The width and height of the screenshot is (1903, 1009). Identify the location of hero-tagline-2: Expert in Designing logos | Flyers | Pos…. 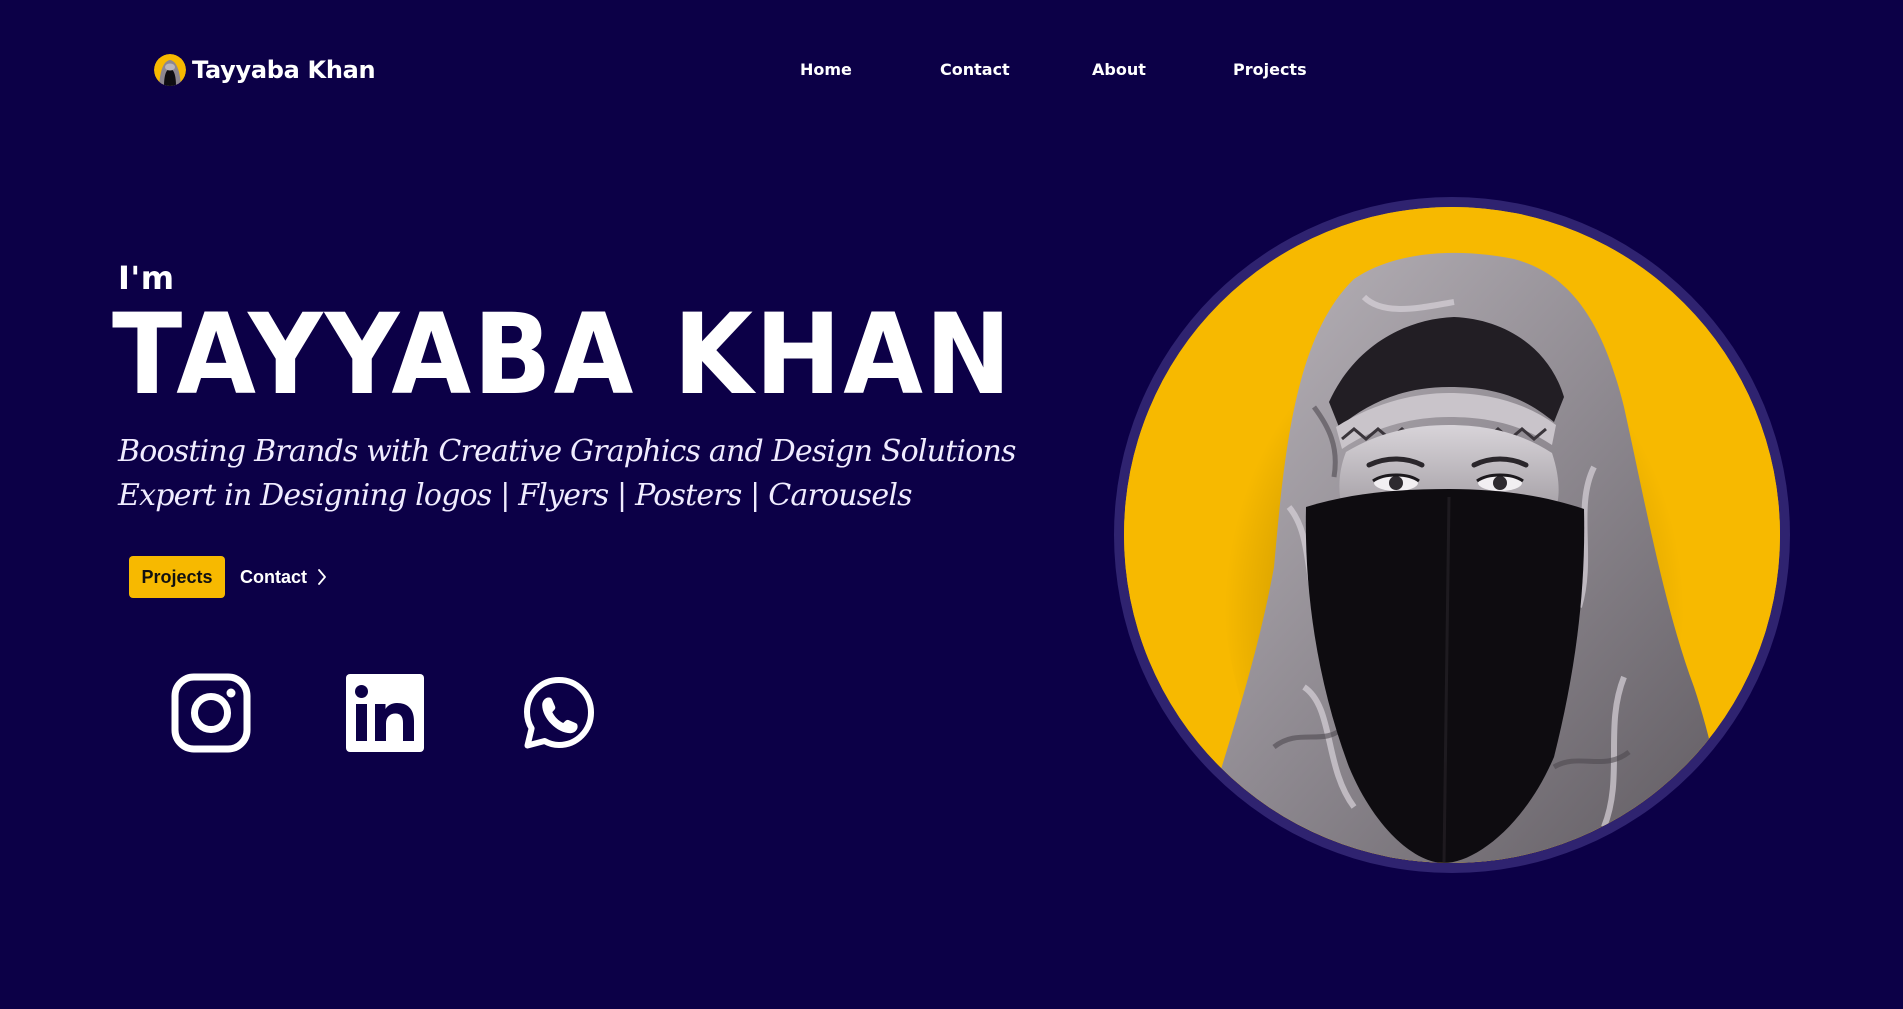
(515, 495).